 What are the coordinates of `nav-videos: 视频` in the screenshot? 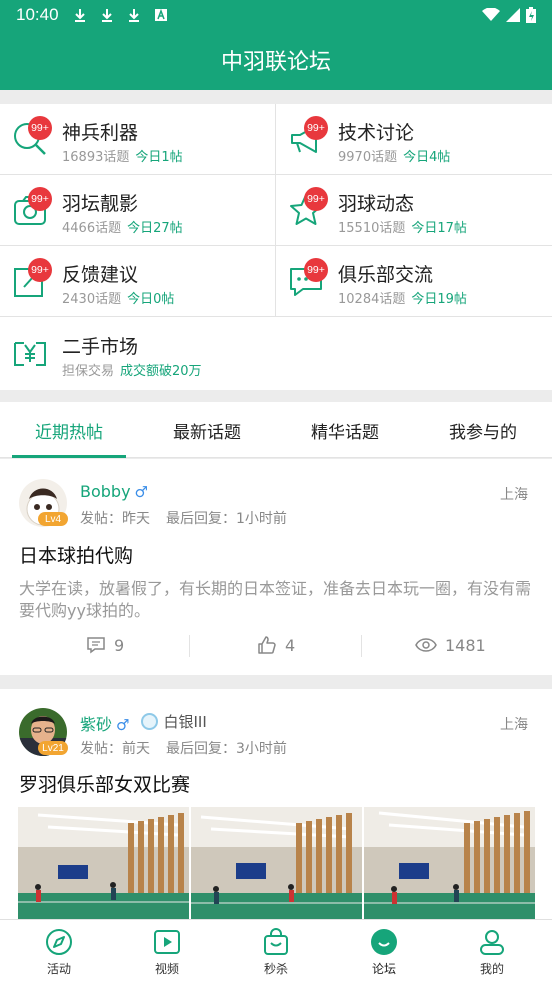 It's located at (167, 950).